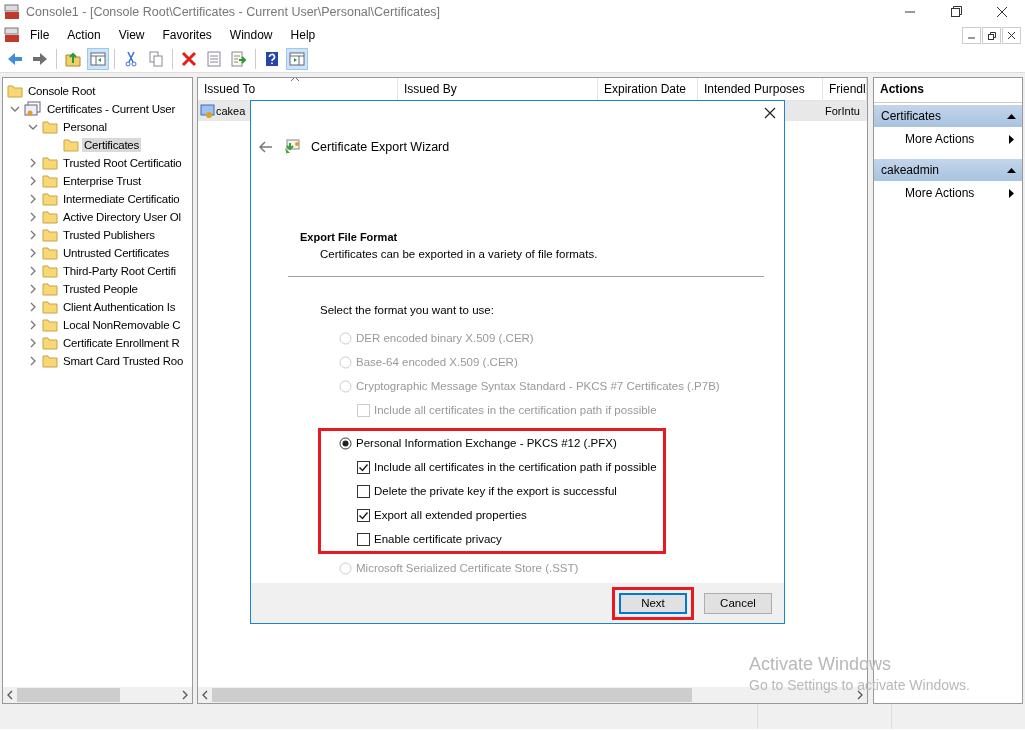 This screenshot has width=1025, height=730. What do you see at coordinates (102, 181) in the screenshot?
I see `tree-item: Enterprise Trust` at bounding box center [102, 181].